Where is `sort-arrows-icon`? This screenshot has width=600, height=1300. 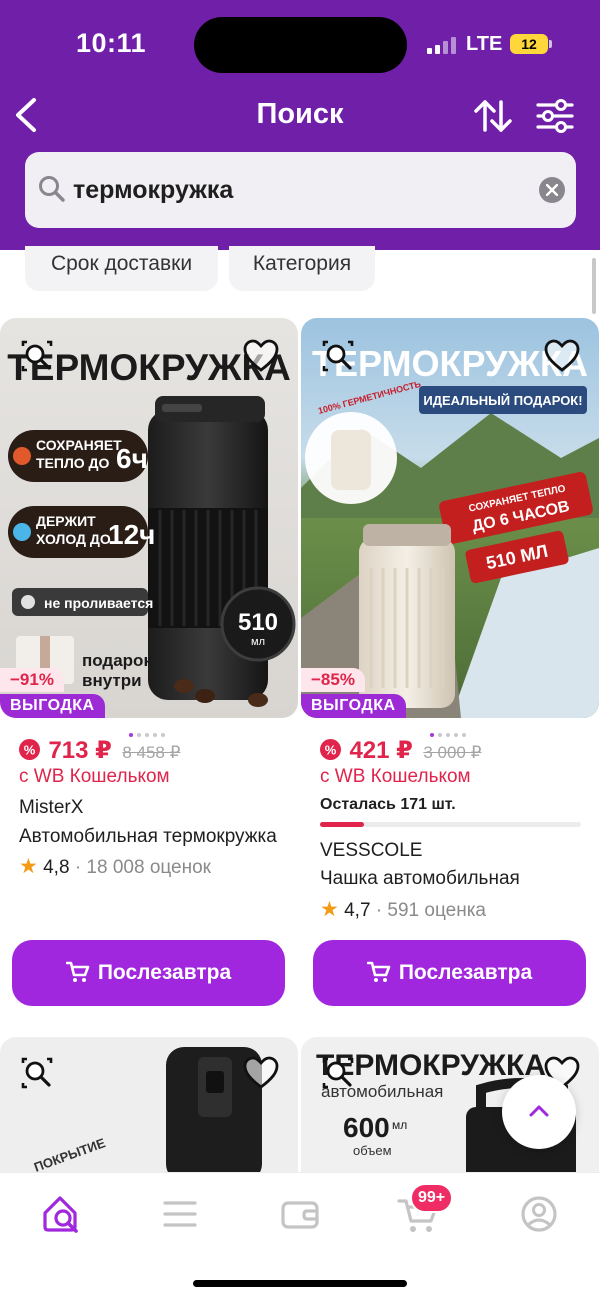 sort-arrows-icon is located at coordinates (493, 116).